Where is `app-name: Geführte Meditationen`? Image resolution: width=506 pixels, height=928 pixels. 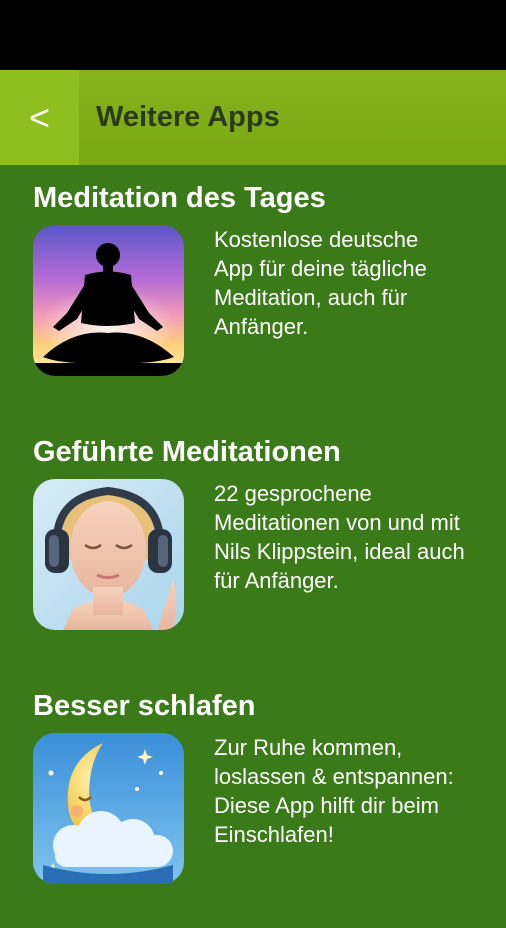
app-name: Geführte Meditationen is located at coordinates (187, 452).